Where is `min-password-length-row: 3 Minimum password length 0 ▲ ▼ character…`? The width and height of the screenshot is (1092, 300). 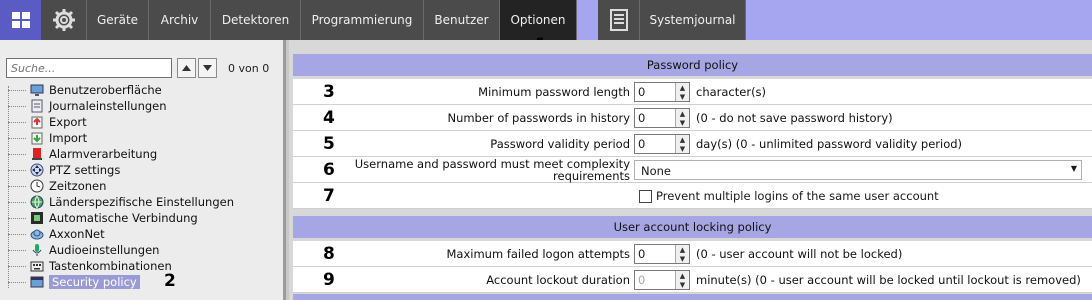
min-password-length-row: 3 Minimum password length 0 ▲ ▼ character… is located at coordinates (692, 92).